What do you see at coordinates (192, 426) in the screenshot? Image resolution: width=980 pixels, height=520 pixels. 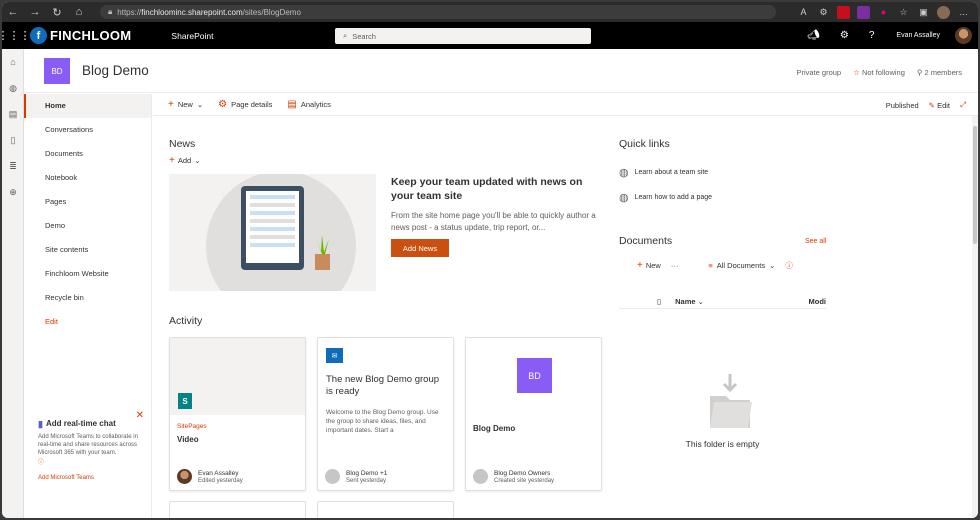 I see `card-category: SitePages` at bounding box center [192, 426].